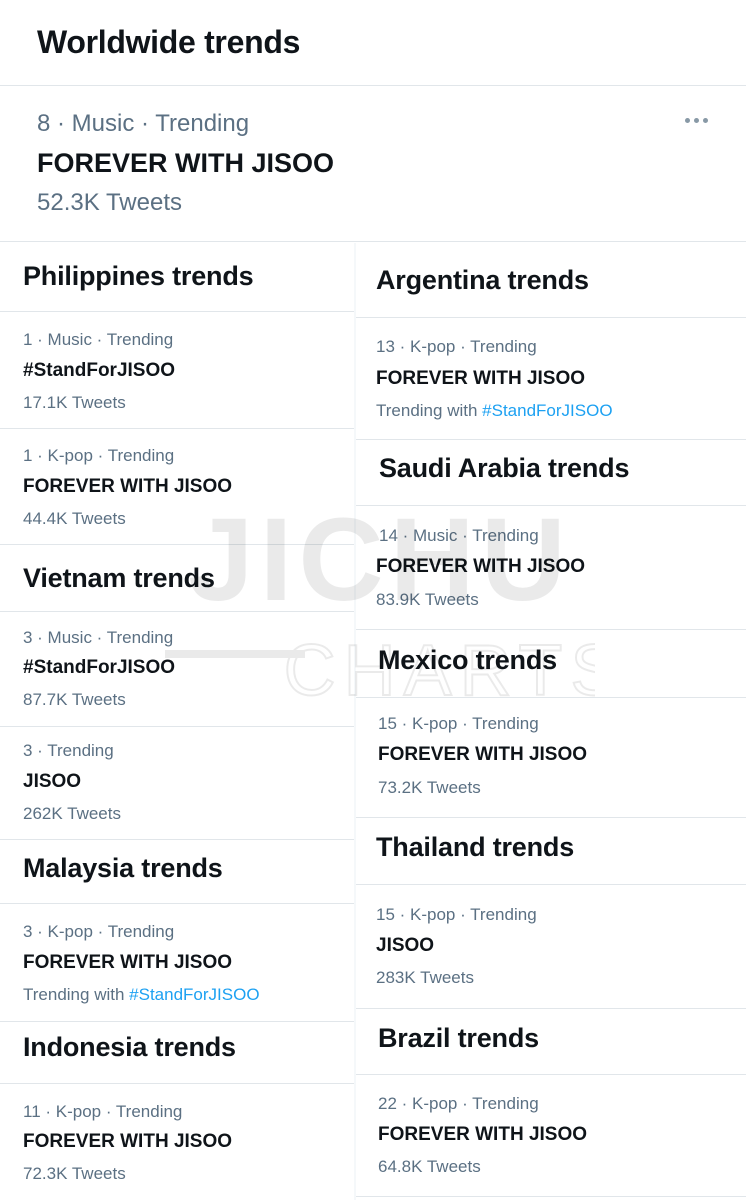 This screenshot has height=1200, width=746. Describe the element at coordinates (98, 339) in the screenshot. I see `trend-meta: 1 · Music · Trending` at that location.